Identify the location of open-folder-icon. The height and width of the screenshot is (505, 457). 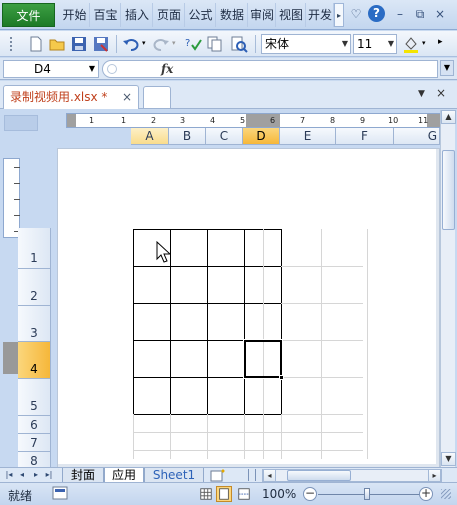
(57, 44).